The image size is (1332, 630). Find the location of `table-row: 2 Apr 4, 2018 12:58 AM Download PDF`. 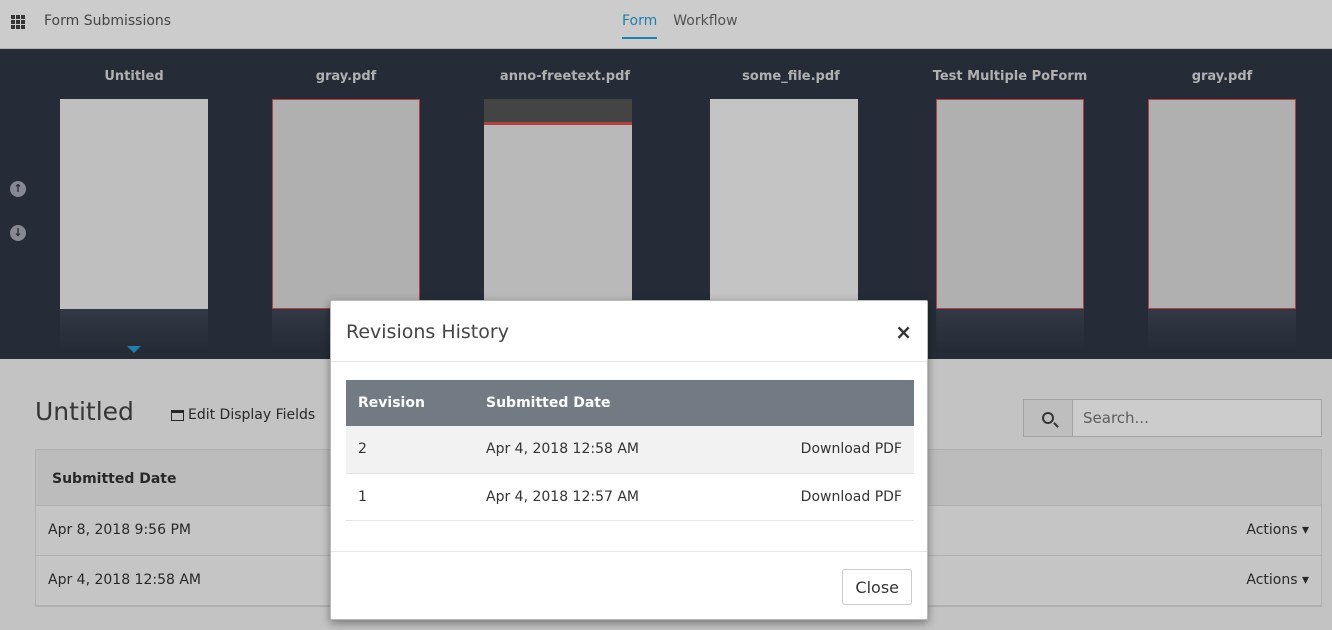

table-row: 2 Apr 4, 2018 12:58 AM Download PDF is located at coordinates (630, 450).